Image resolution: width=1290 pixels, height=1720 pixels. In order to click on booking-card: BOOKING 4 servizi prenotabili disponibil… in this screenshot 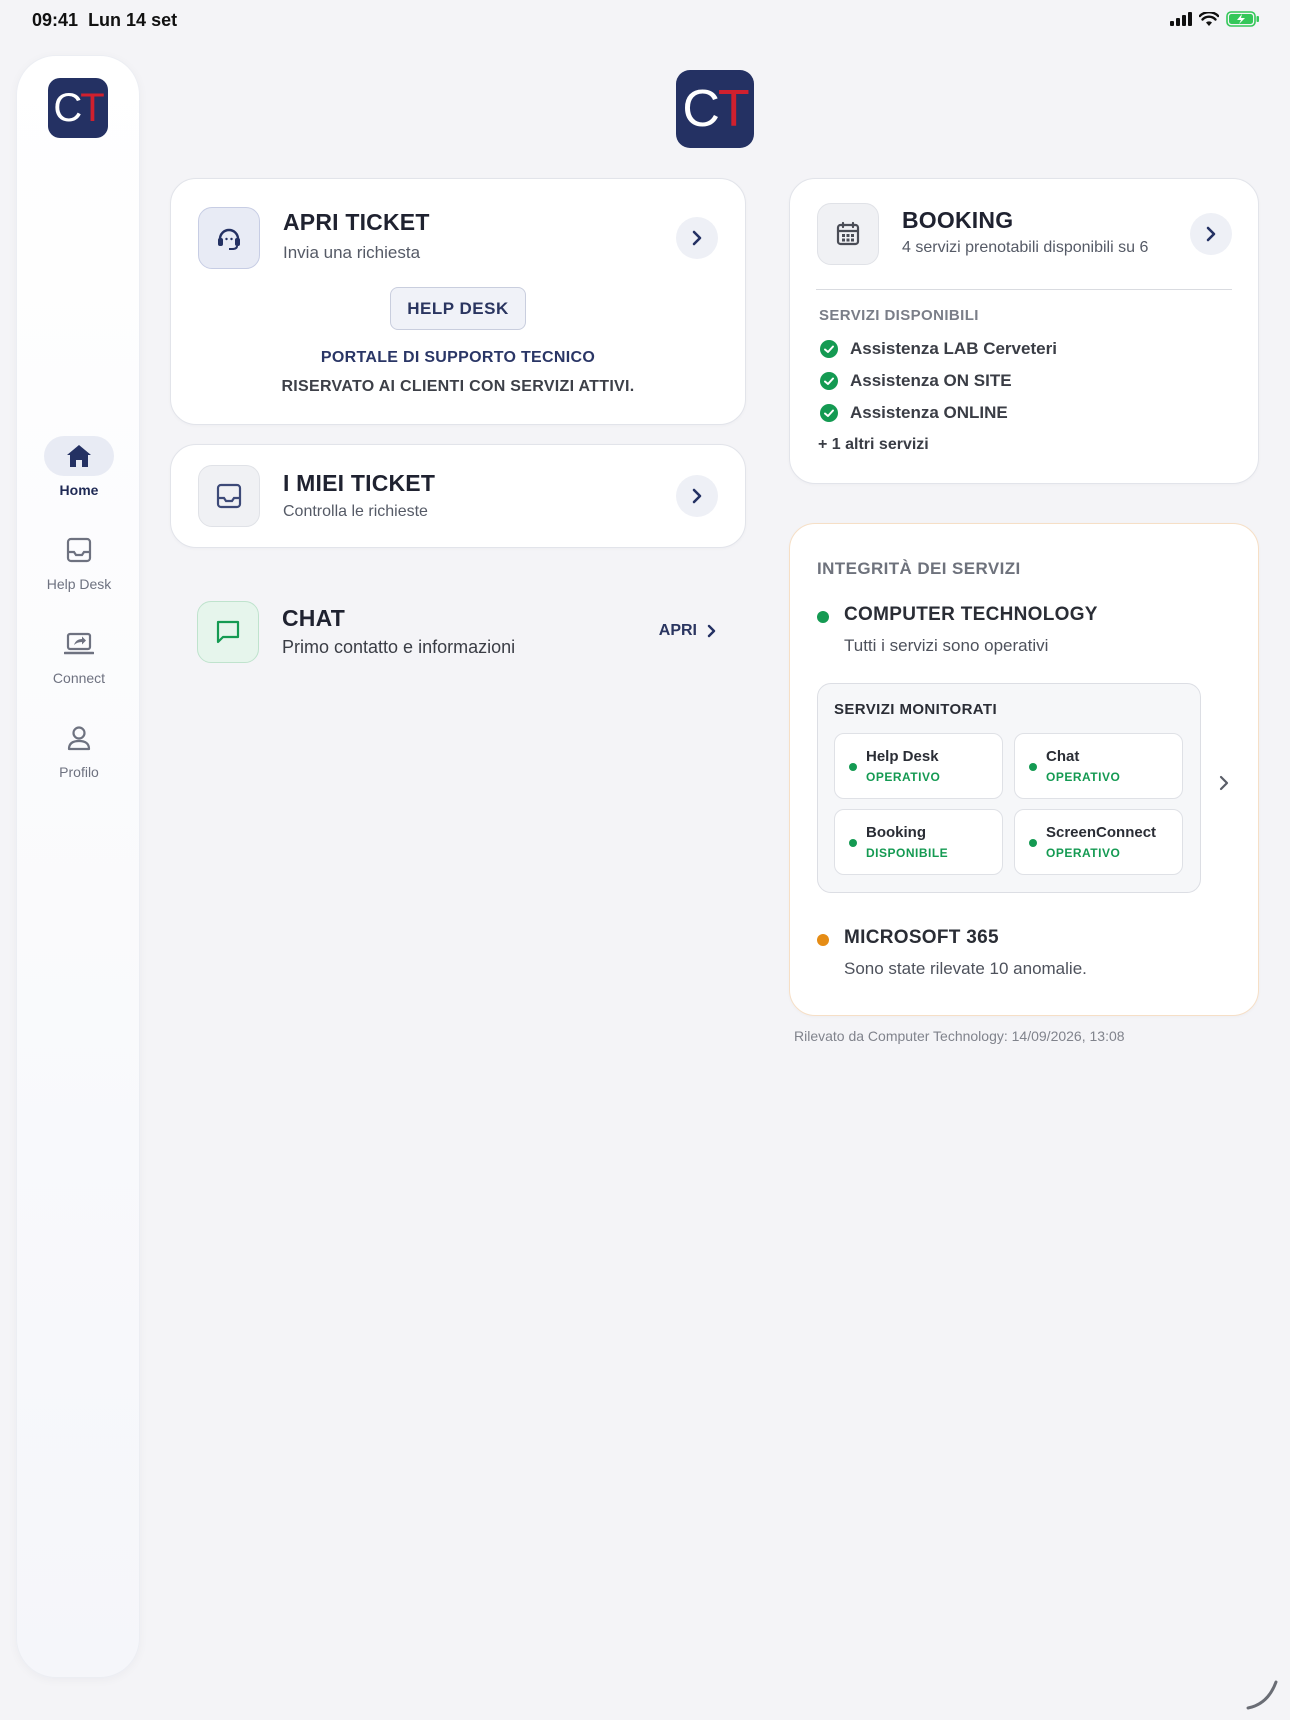, I will do `click(1024, 331)`.